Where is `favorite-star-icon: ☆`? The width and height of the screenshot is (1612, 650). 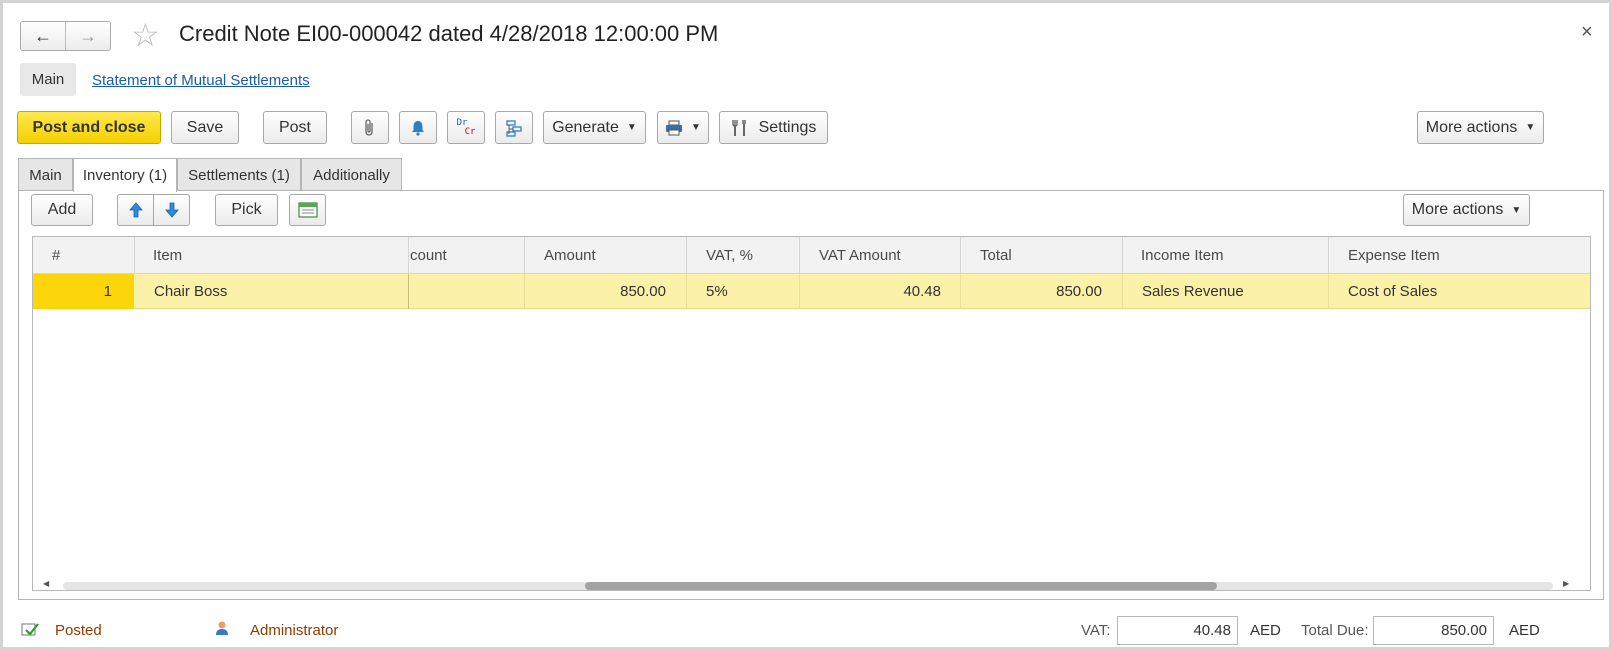
favorite-star-icon: ☆ is located at coordinates (145, 35).